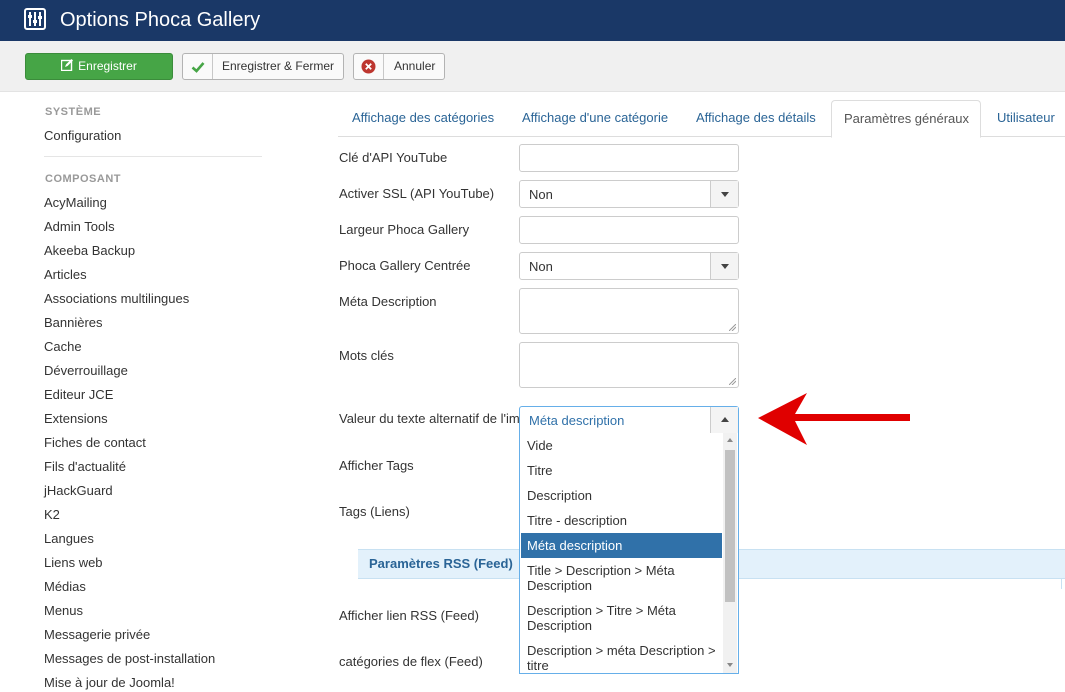 The image size is (1065, 692). What do you see at coordinates (730, 440) in the screenshot?
I see `scroll-up-icon` at bounding box center [730, 440].